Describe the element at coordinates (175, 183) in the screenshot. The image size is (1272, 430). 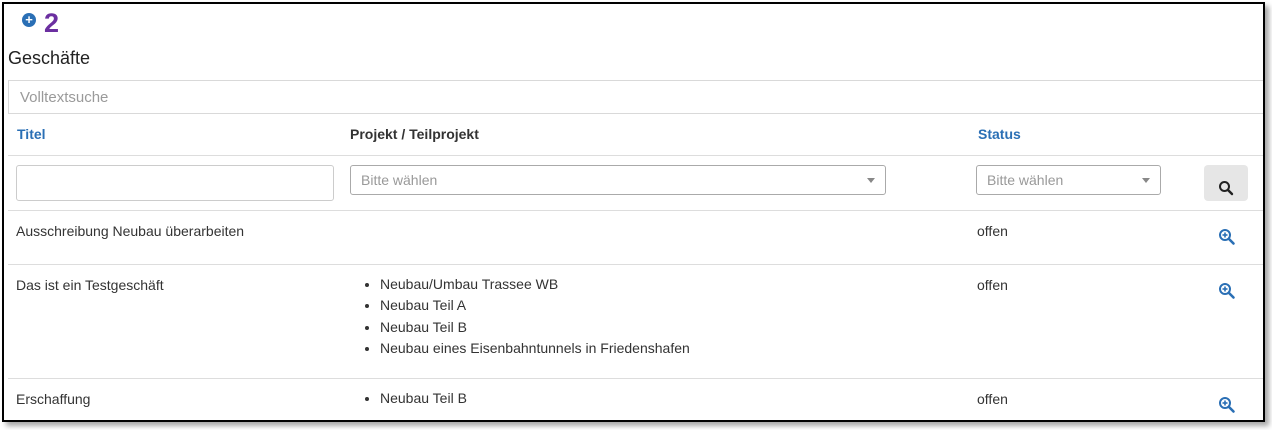
I see `title-filter-input` at that location.